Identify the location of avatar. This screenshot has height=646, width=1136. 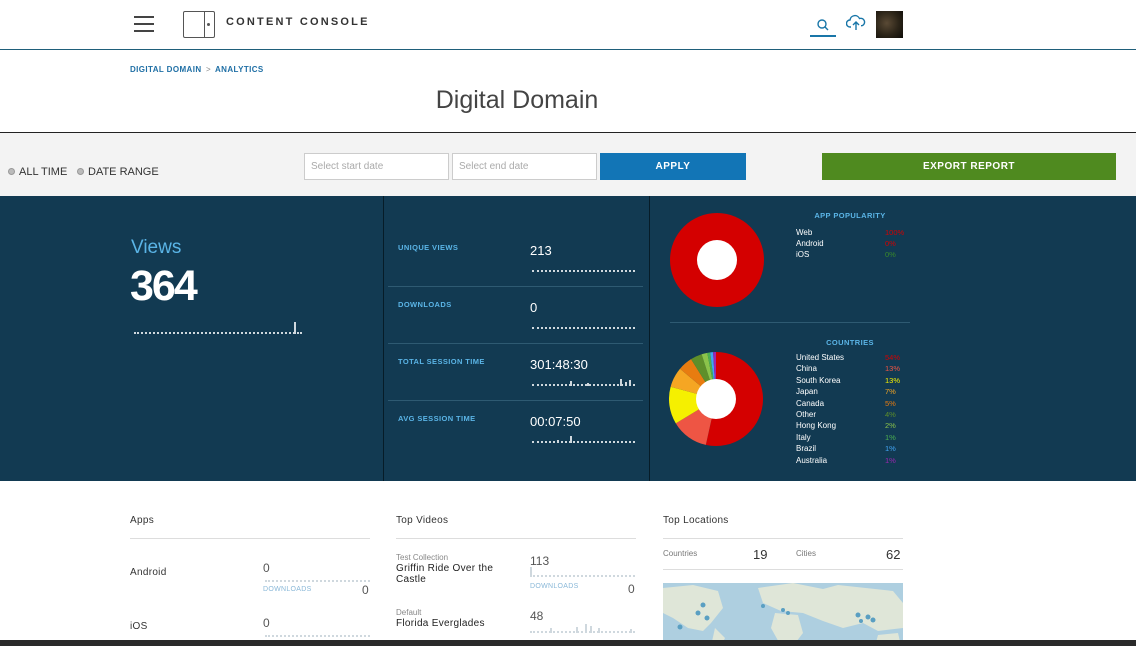
(889, 24).